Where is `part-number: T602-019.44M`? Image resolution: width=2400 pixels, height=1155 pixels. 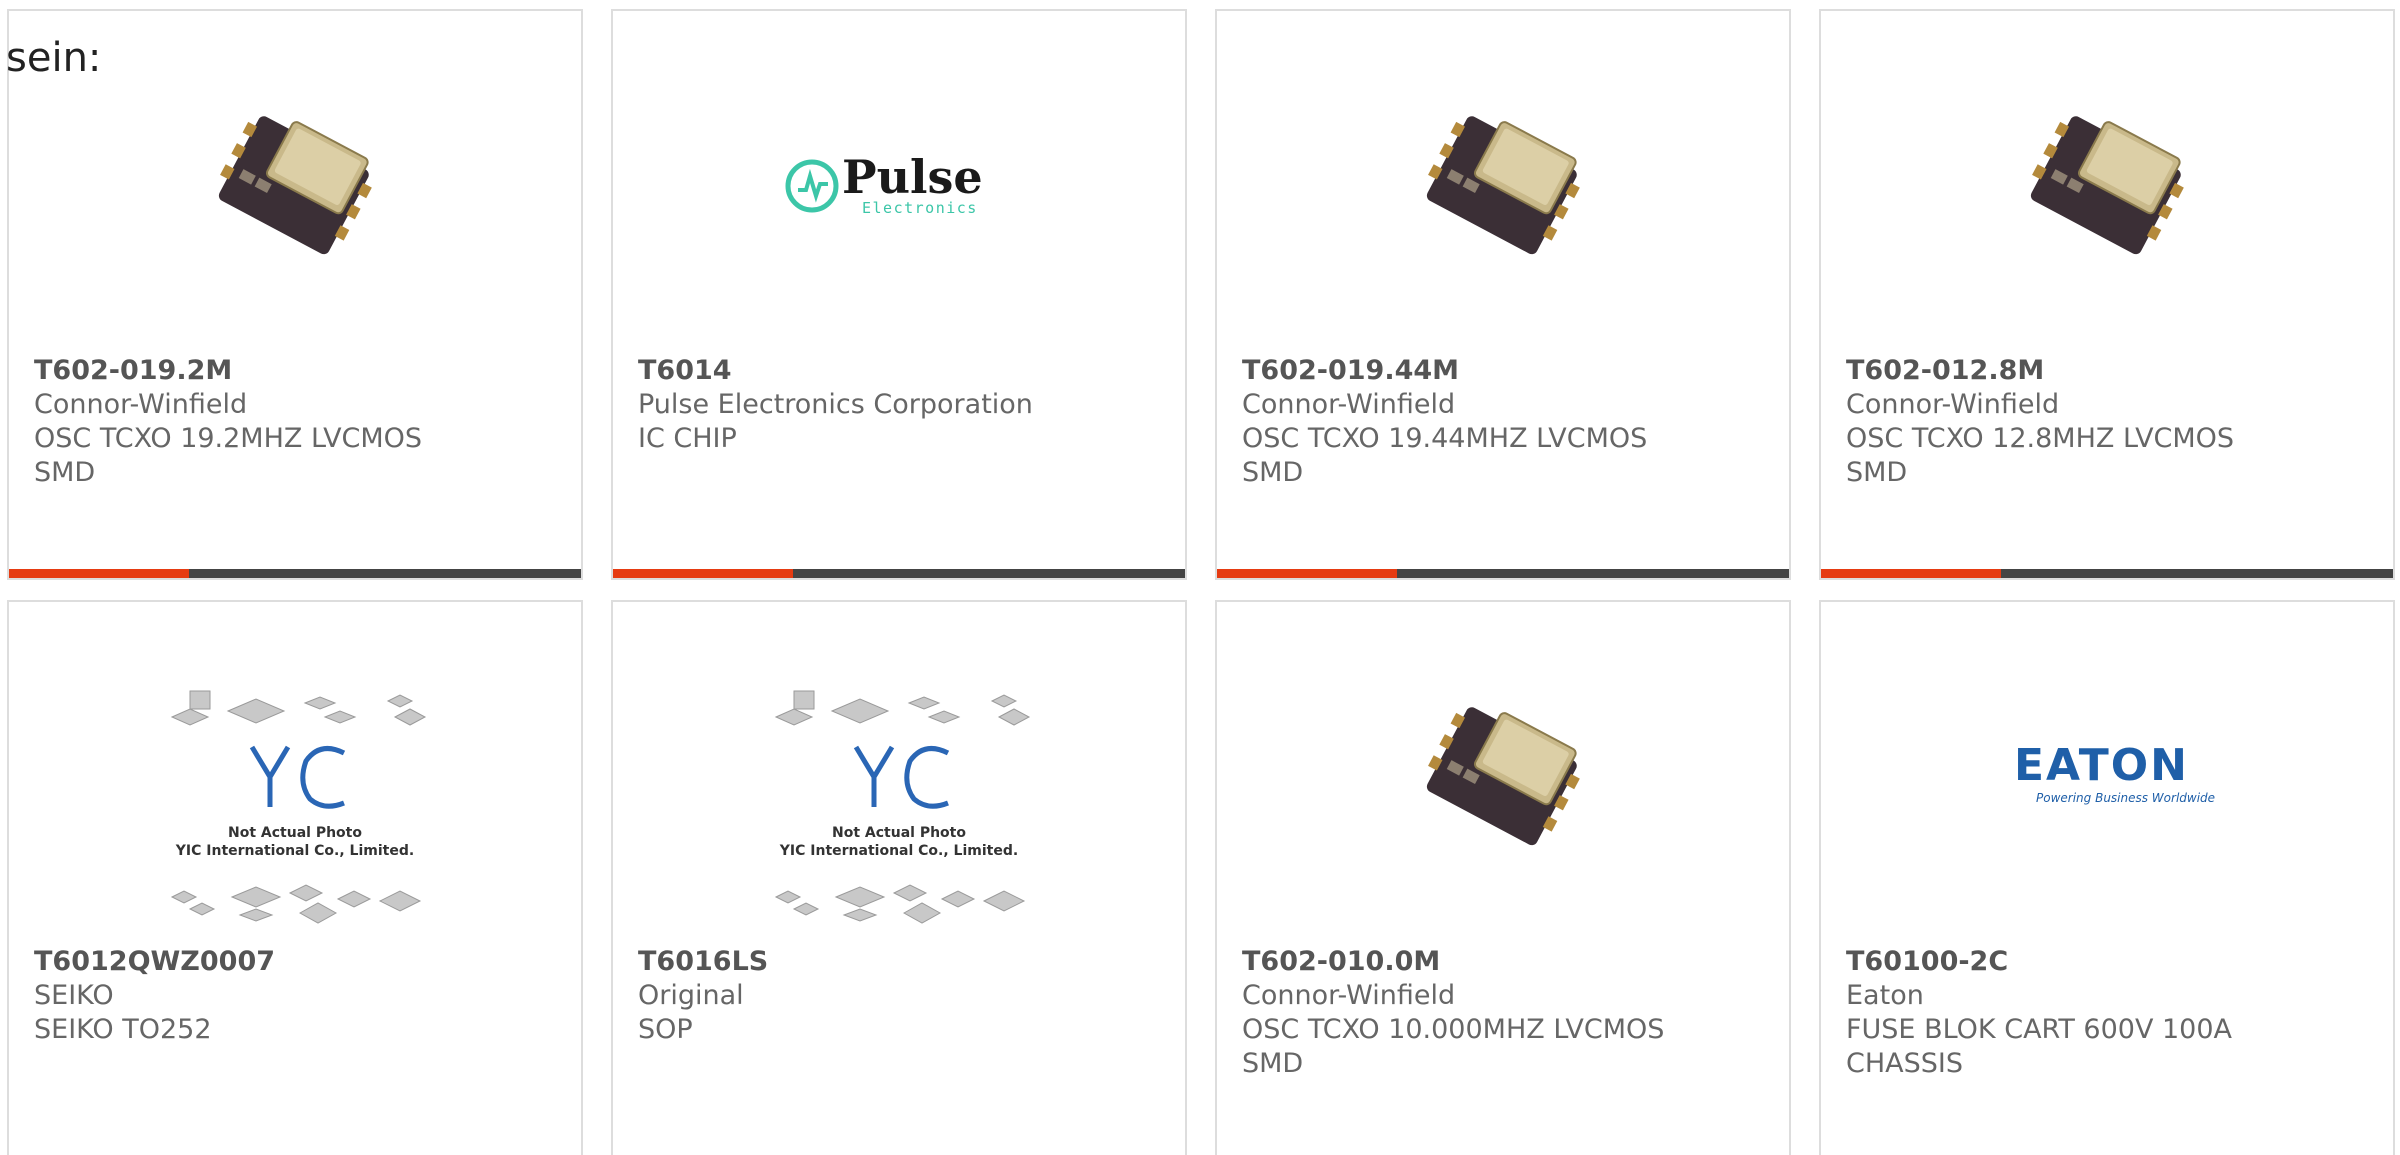
part-number: T602-019.44M is located at coordinates (1505, 371).